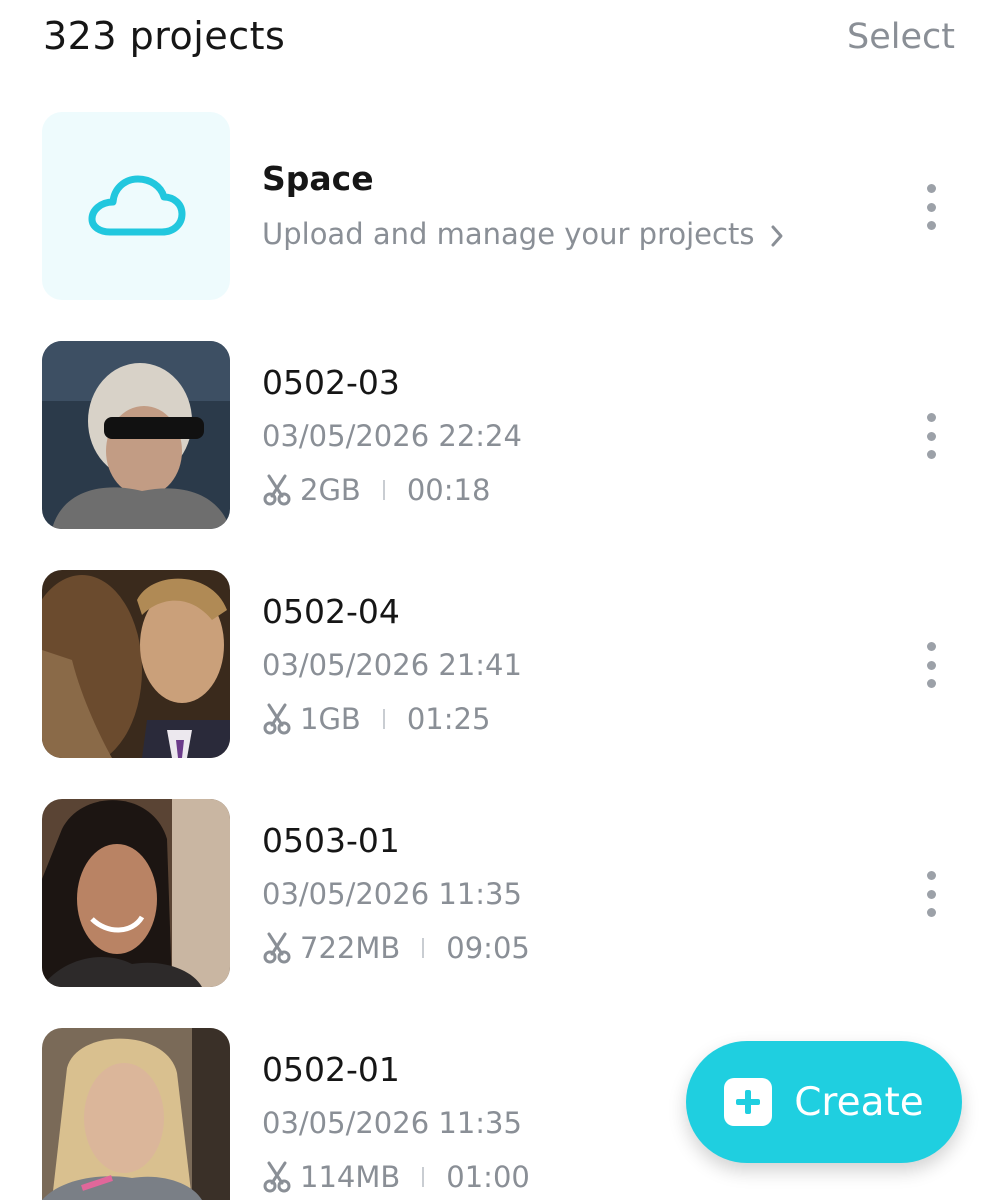 Image resolution: width=999 pixels, height=1200 pixels. What do you see at coordinates (777, 236) in the screenshot?
I see `chevron-right-icon` at bounding box center [777, 236].